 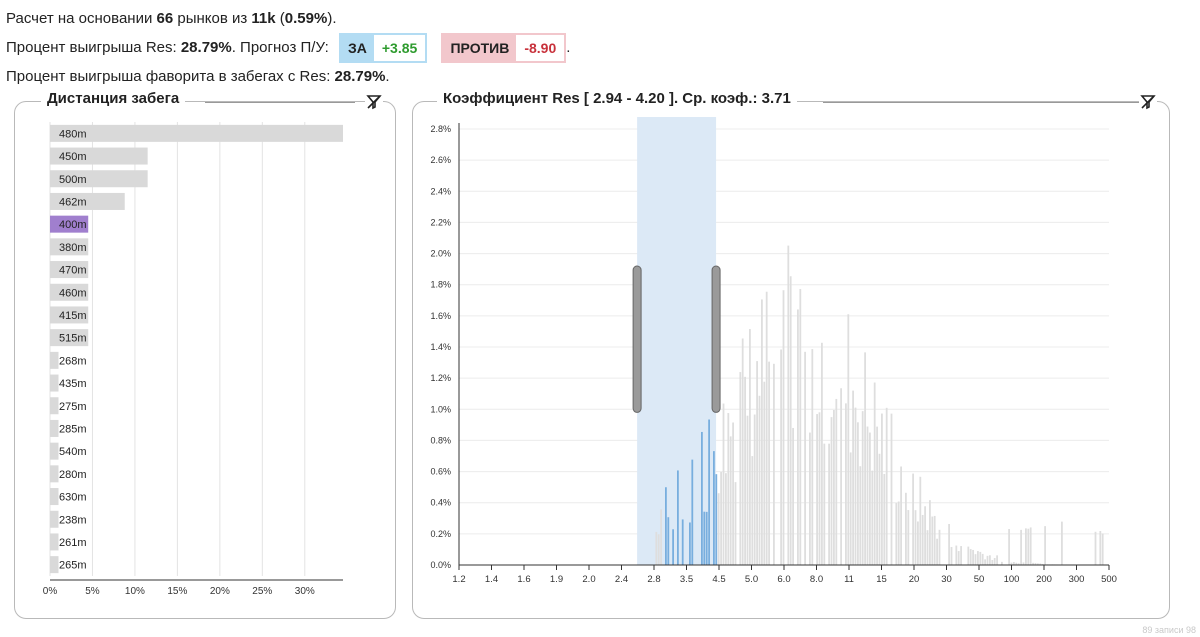 I want to click on favorite-winrate: 28.79%, so click(x=360, y=76).